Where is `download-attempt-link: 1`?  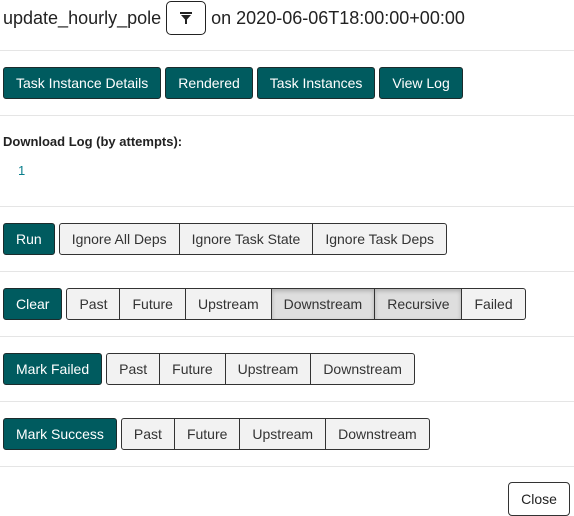 download-attempt-link: 1 is located at coordinates (21, 170).